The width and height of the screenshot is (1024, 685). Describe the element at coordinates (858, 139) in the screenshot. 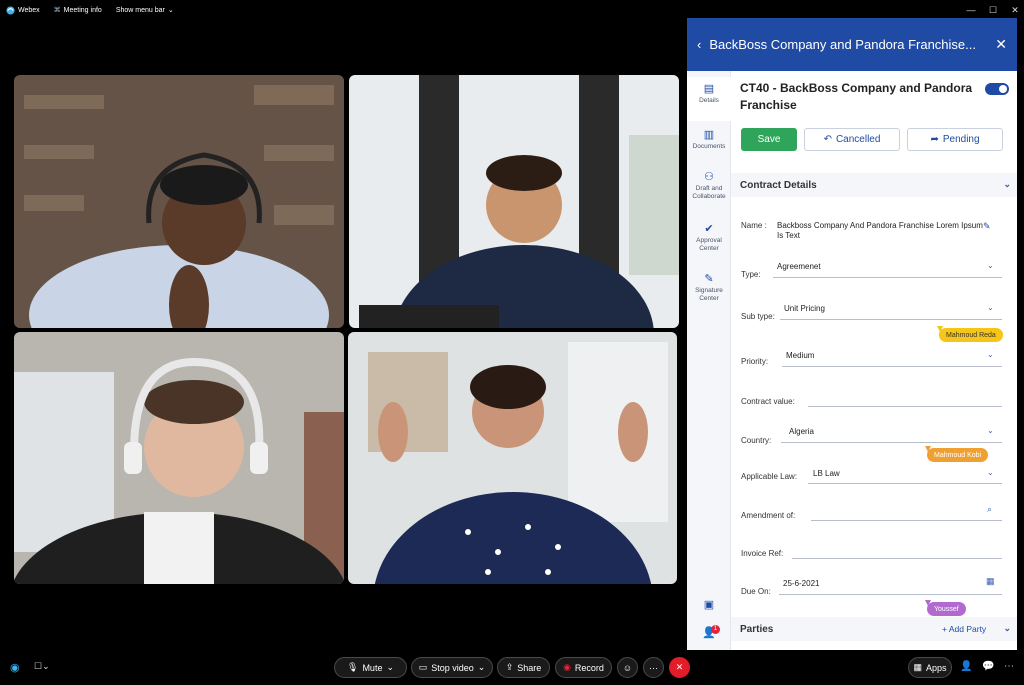

I see `cancelled-label: Cancelled` at that location.